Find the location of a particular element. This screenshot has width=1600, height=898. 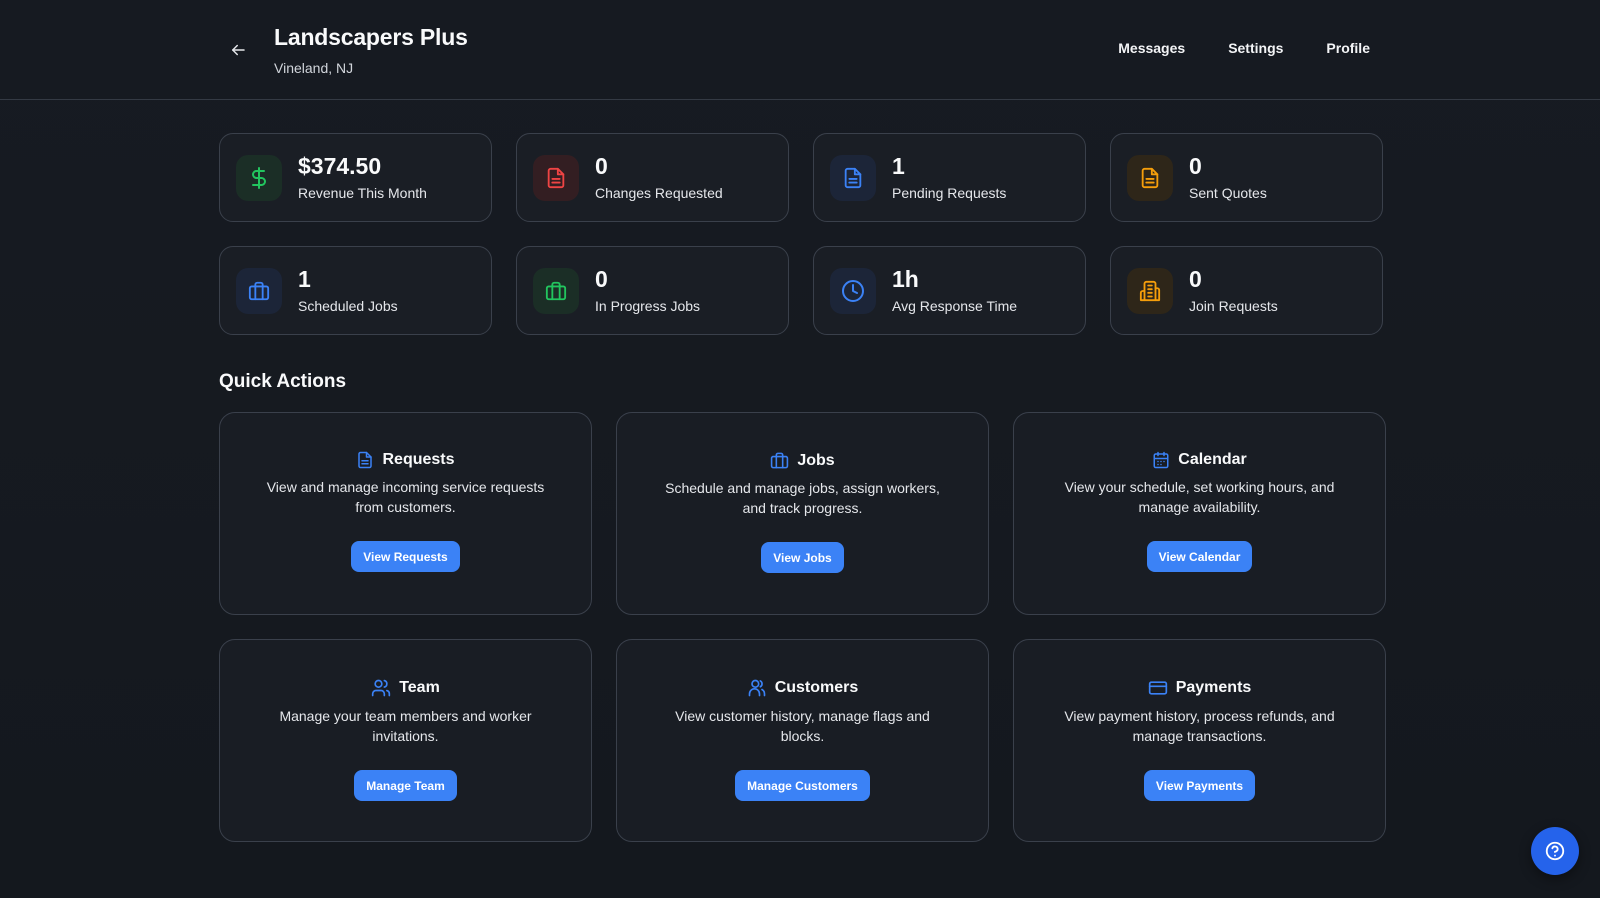

stat-card-join-requests: 0 Join Requests is located at coordinates (1246, 290).